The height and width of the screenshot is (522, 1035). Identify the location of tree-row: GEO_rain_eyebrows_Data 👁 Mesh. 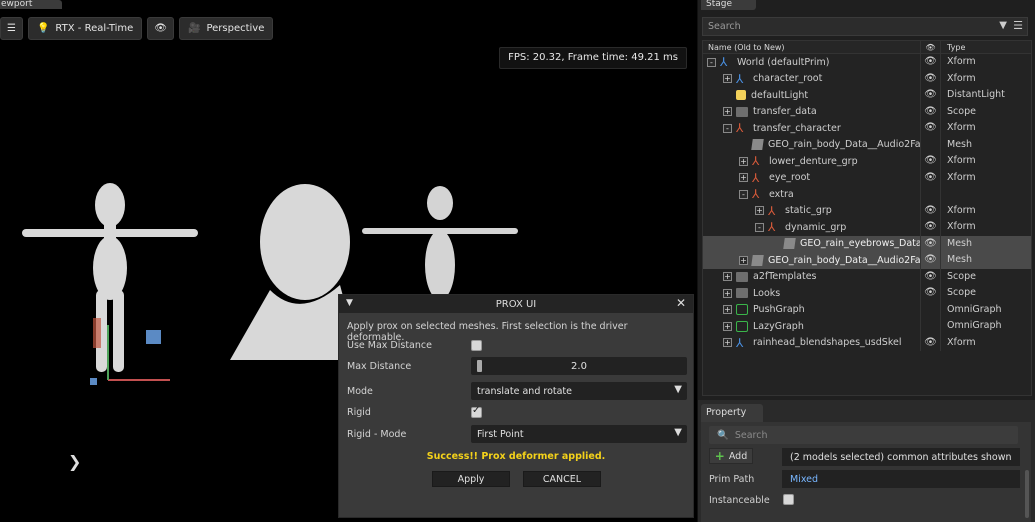
(867, 243).